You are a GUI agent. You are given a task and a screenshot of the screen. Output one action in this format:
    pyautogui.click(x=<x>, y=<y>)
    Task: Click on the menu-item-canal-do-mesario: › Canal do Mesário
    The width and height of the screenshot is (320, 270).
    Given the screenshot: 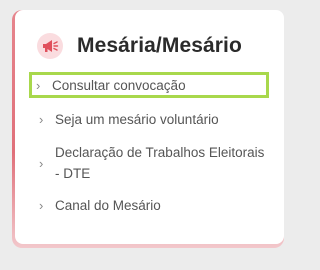 What is the action you would take?
    pyautogui.click(x=149, y=205)
    